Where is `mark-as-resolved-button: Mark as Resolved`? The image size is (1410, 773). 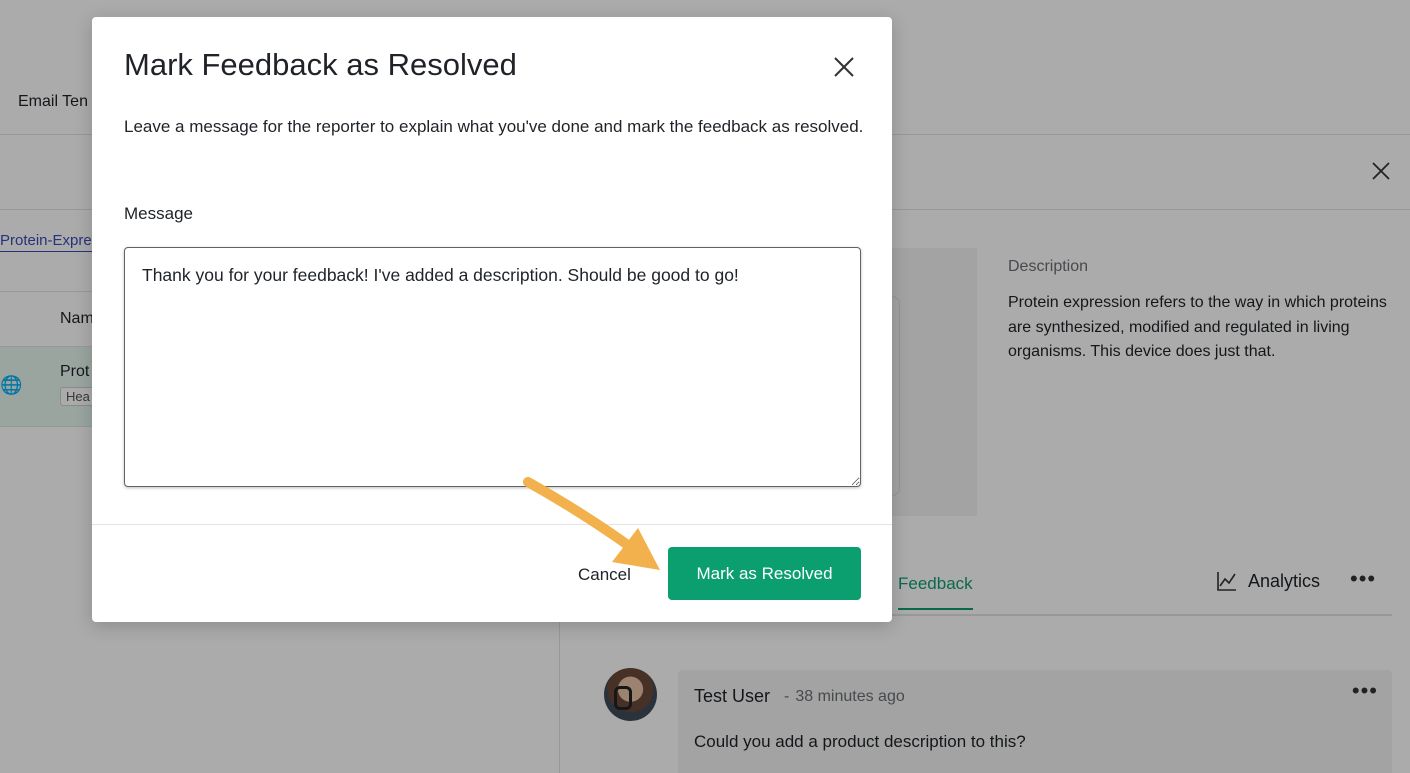 mark-as-resolved-button: Mark as Resolved is located at coordinates (764, 573).